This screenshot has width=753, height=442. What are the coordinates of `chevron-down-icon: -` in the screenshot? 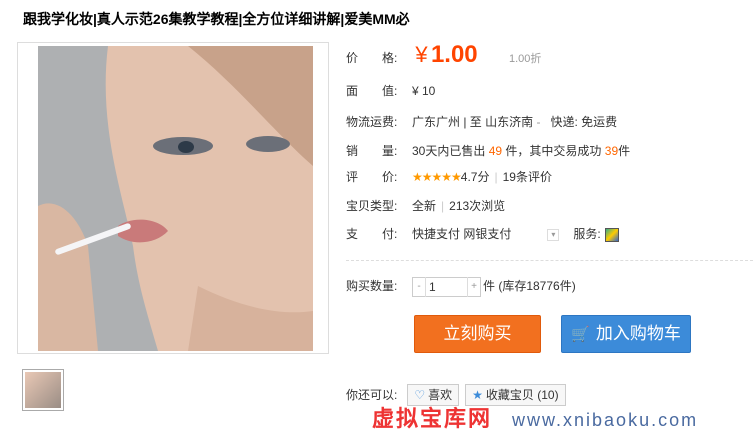 It's located at (538, 122).